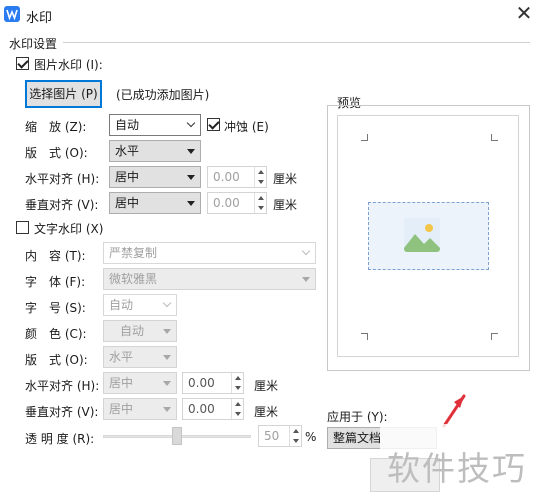  I want to click on select-picture-button: 选择图片 (P), so click(63, 94).